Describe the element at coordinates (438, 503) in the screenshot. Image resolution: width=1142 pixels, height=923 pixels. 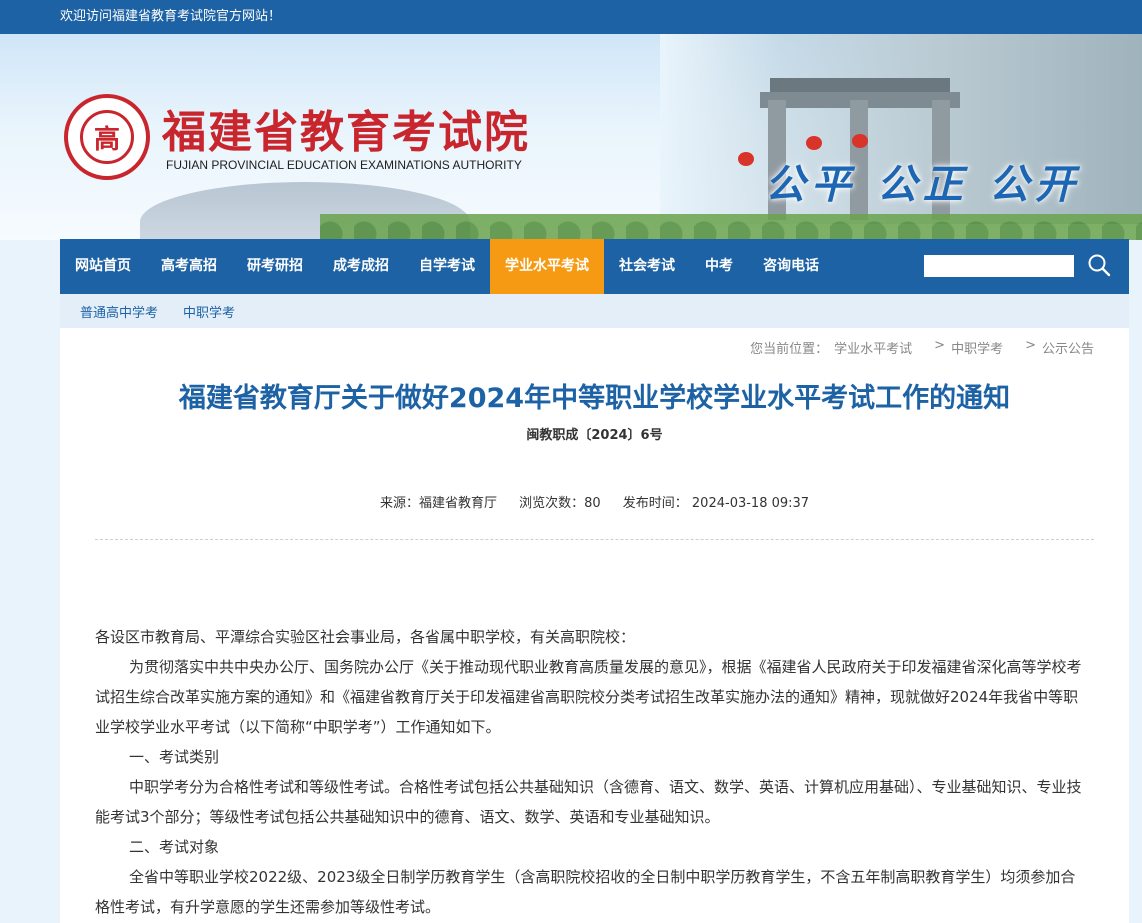
I see `article-source: 来源：福建省教育厅` at that location.